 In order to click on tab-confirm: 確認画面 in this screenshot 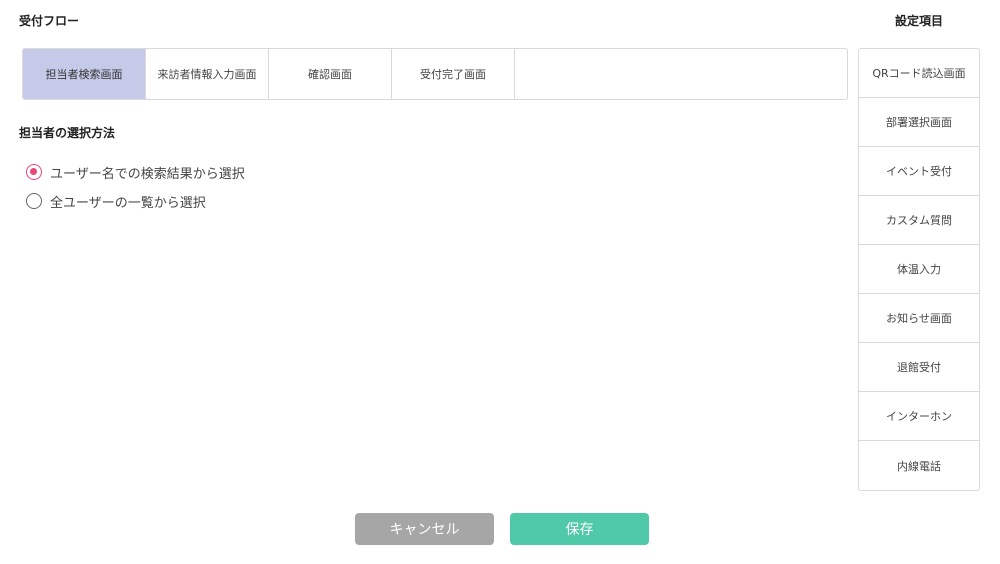, I will do `click(330, 74)`.